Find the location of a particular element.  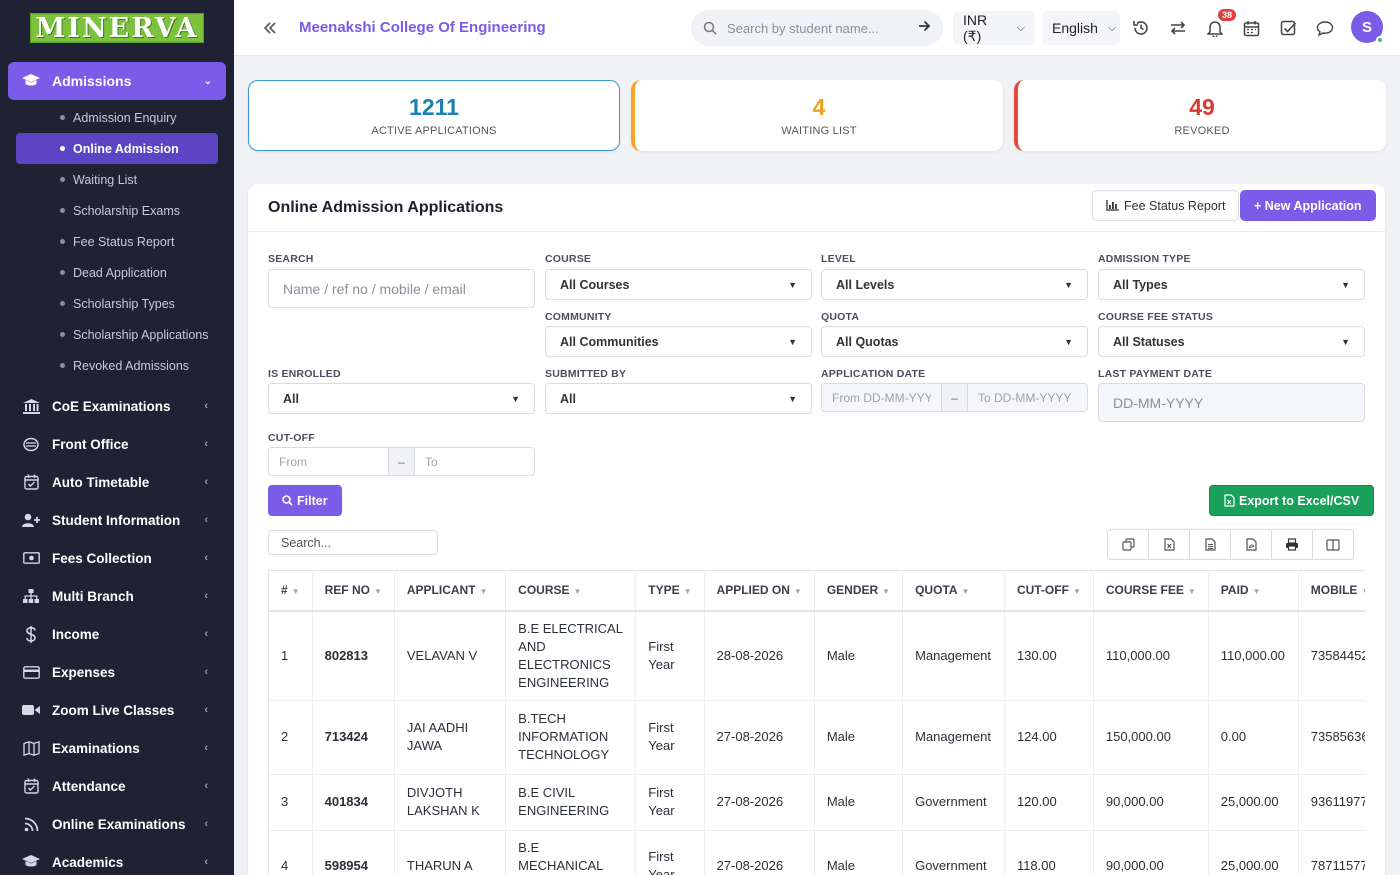

currency-select: INR (₹) ⌵ is located at coordinates (994, 28).